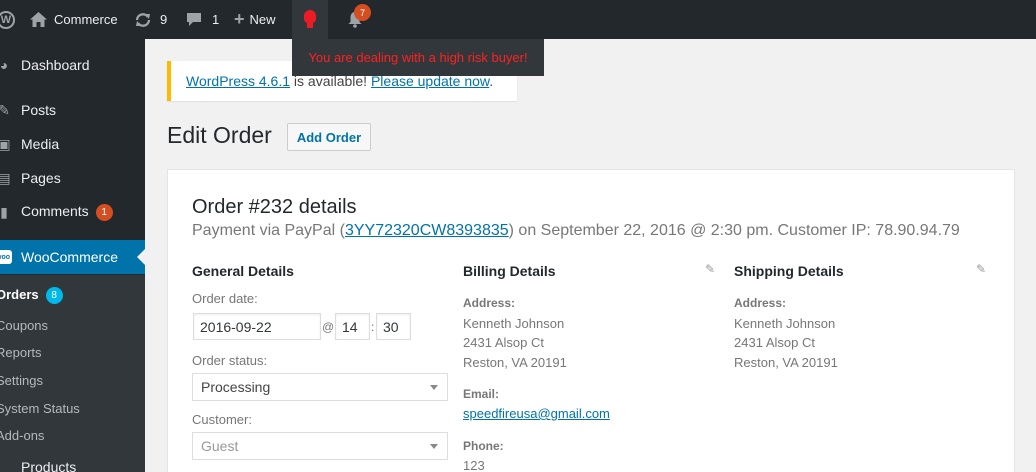 The image size is (1036, 472). I want to click on order-status-value: Processing, so click(236, 387).